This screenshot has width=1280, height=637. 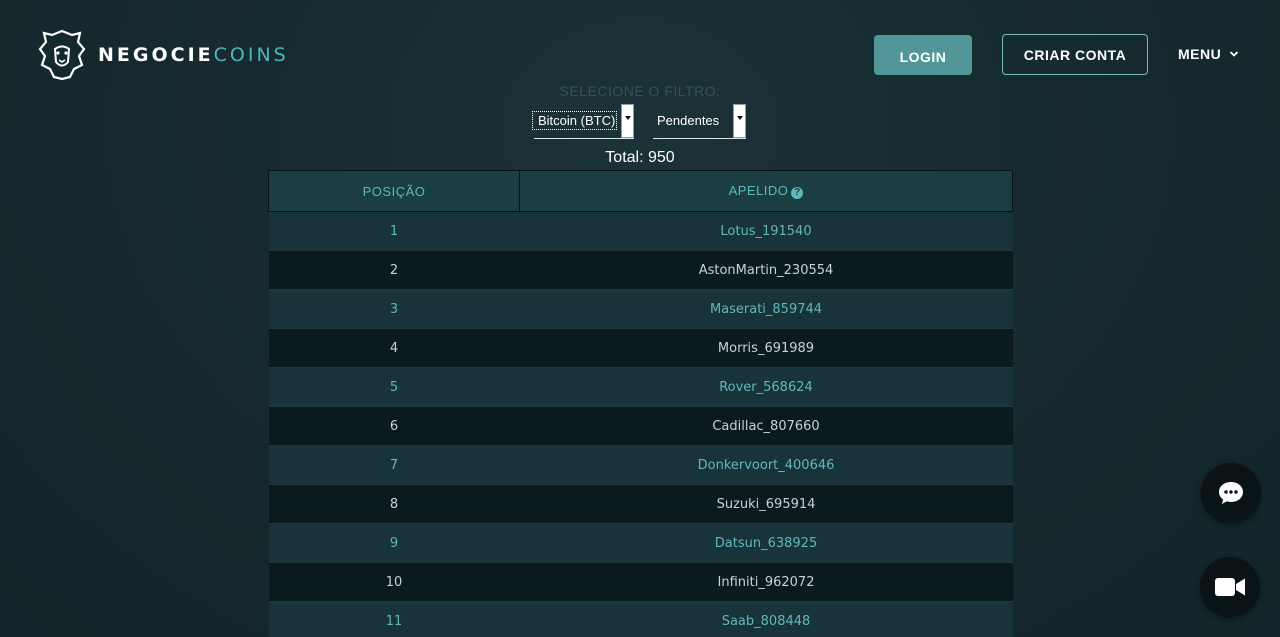 I want to click on chat-bubble-icon, so click(x=1231, y=493).